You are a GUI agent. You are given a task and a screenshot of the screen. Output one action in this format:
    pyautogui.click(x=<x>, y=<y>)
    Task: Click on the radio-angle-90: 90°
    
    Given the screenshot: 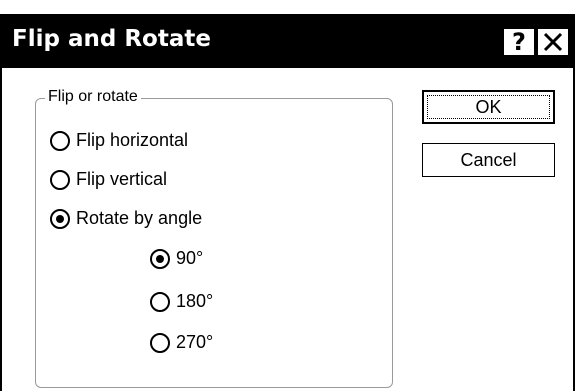 What is the action you would take?
    pyautogui.click(x=176, y=258)
    